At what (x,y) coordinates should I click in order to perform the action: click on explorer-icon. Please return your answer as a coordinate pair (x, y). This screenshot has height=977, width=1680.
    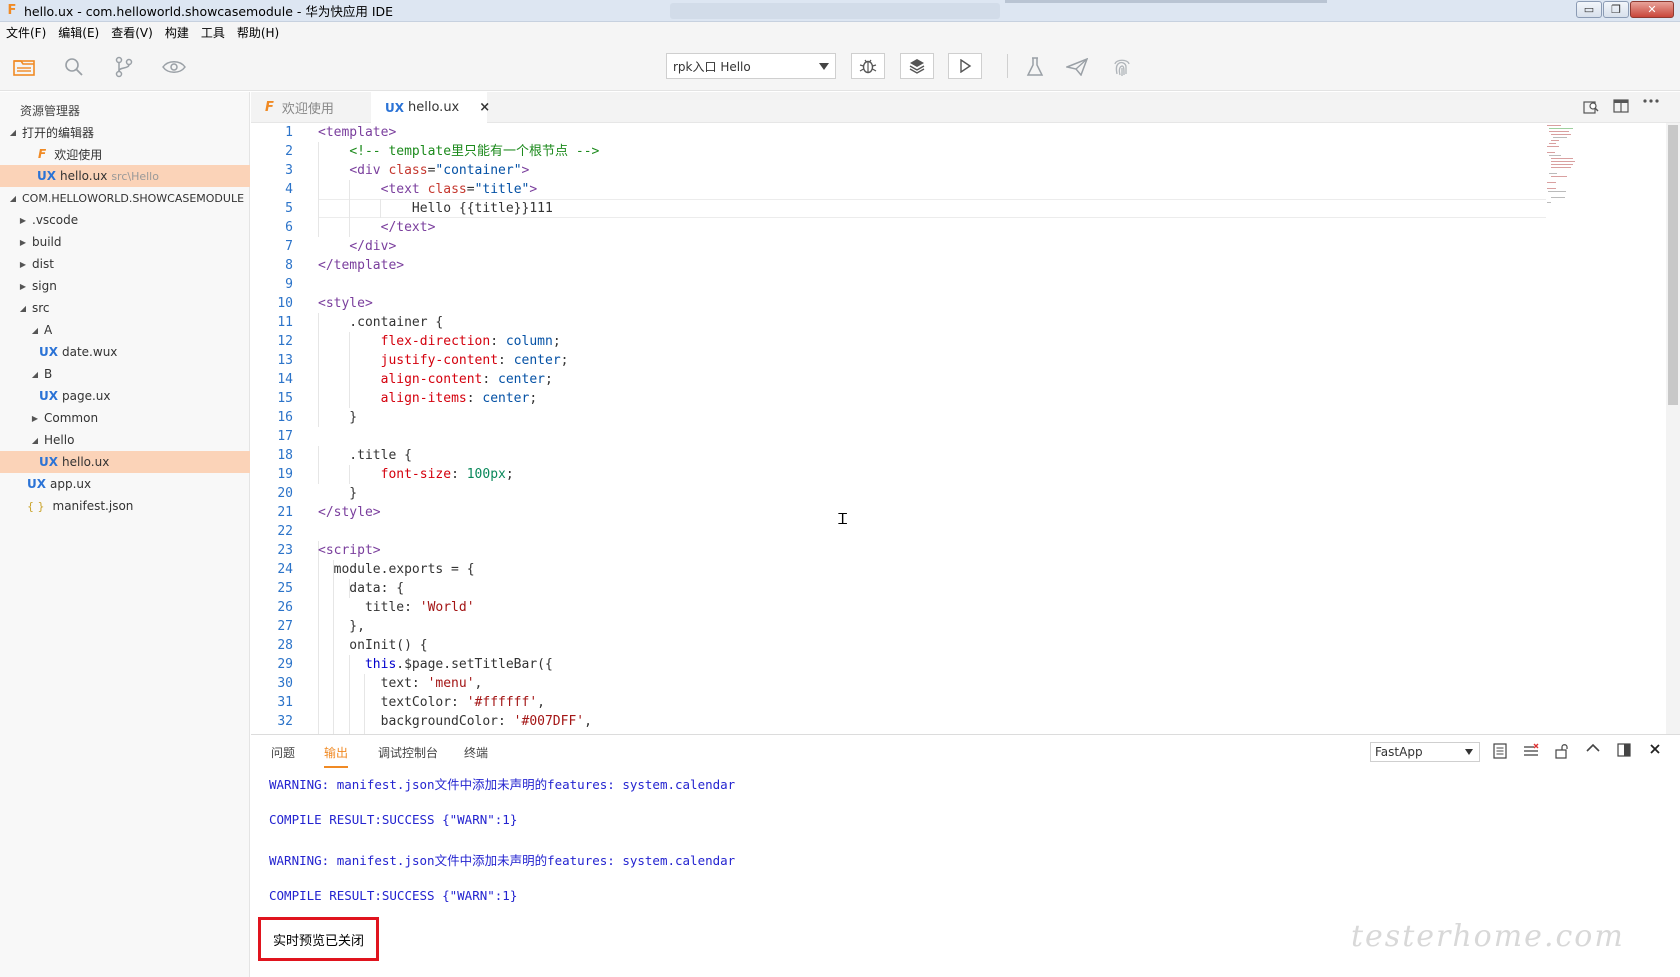
    Looking at the image, I should click on (24, 67).